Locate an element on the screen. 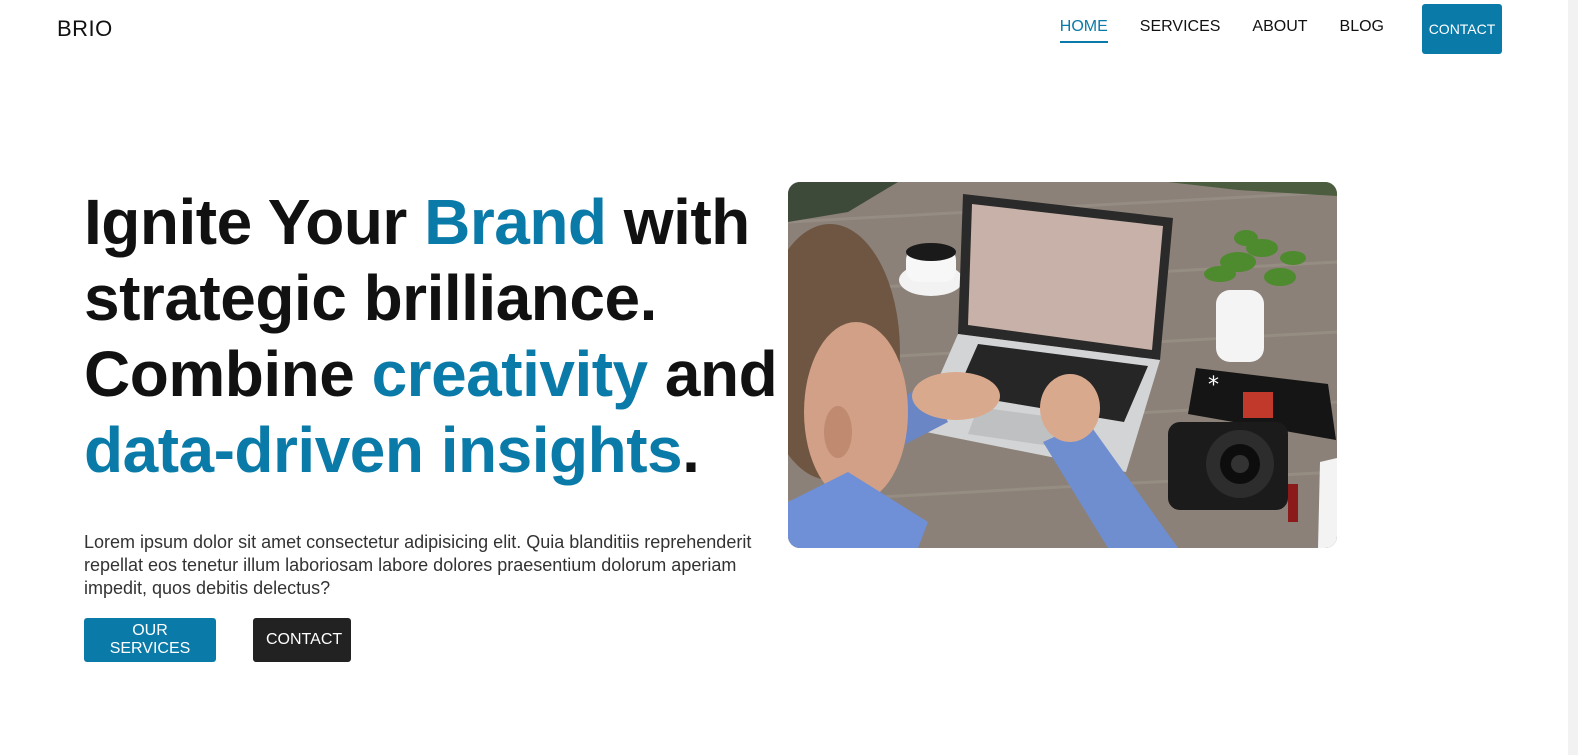  main-nav: HOME SERVICES ABOUT BLOG CONTACT is located at coordinates (1265, 29).